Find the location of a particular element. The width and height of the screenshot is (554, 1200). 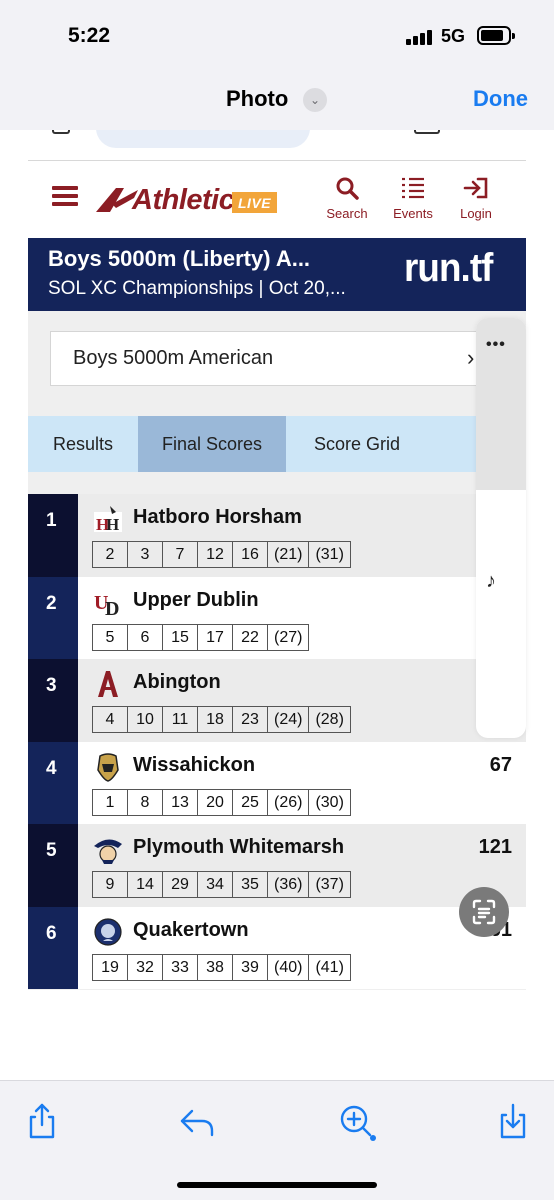

place-cell: 18 is located at coordinates (215, 719).